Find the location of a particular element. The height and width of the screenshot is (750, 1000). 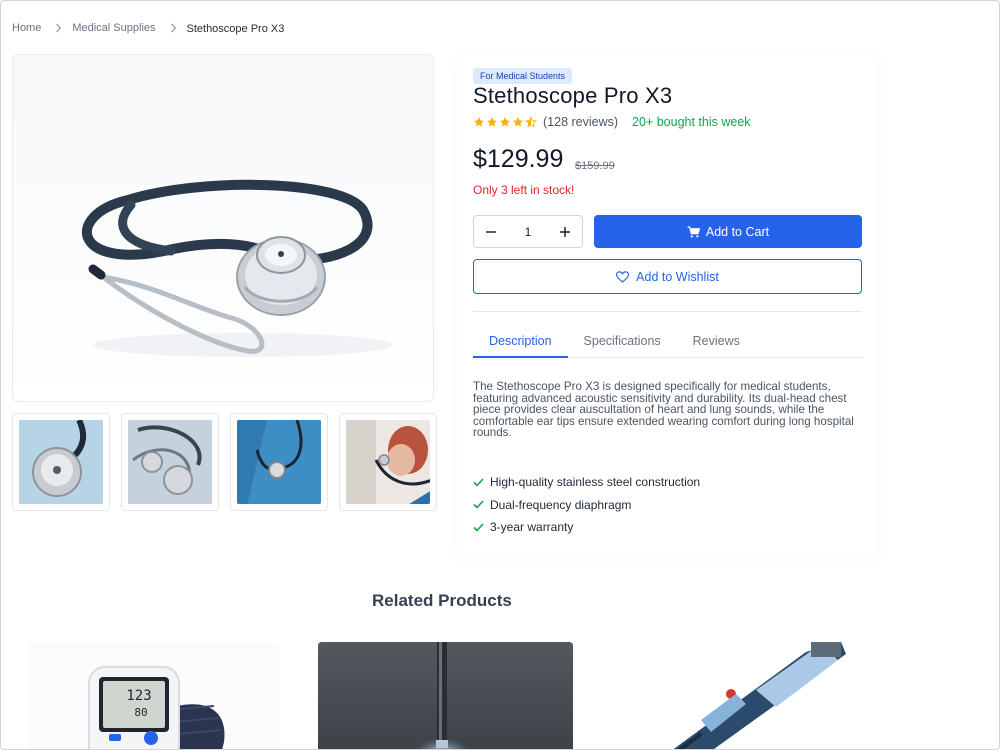

quantity-value: 1 is located at coordinates (528, 232).